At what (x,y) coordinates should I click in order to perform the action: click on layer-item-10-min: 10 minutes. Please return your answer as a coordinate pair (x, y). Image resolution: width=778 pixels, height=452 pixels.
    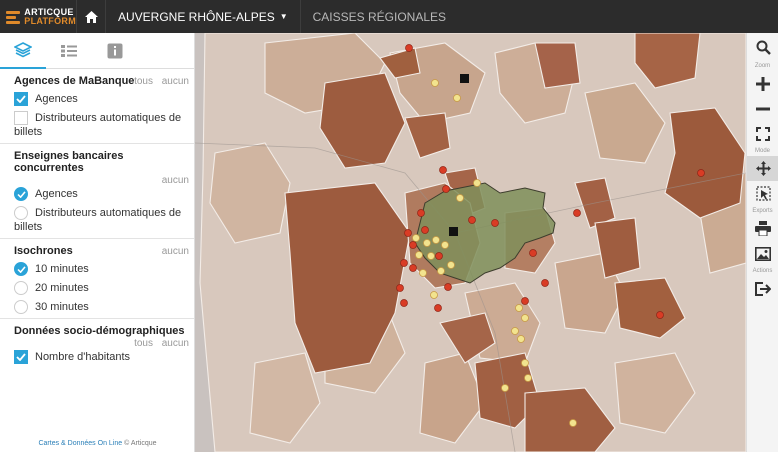
    Looking at the image, I should click on (101, 269).